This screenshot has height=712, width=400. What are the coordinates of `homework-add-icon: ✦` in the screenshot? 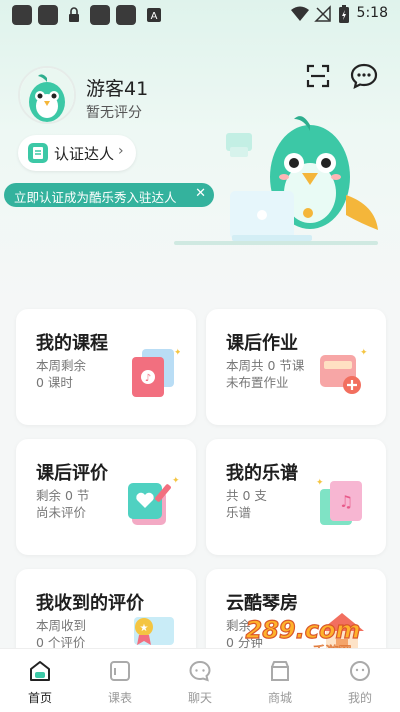 It's located at (342, 373).